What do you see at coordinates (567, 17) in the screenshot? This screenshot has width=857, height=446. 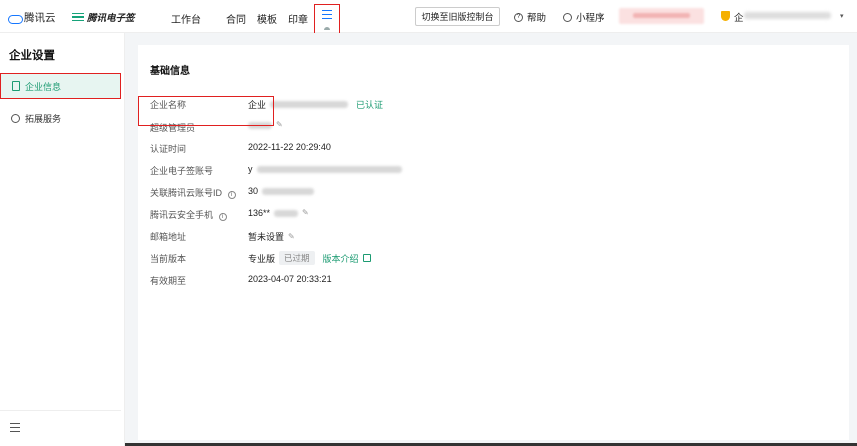 I see `mini-program-icon` at bounding box center [567, 17].